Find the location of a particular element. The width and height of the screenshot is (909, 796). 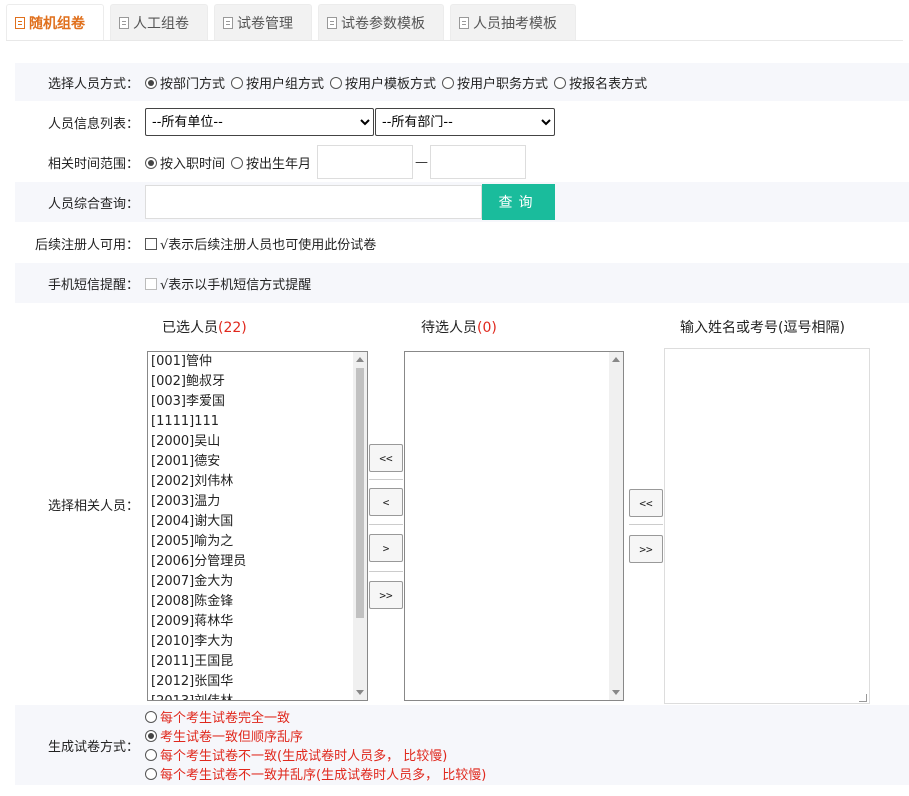

row-time-range: 相关时间范围： 按入职时间 按出生年月 — is located at coordinates (462, 162).